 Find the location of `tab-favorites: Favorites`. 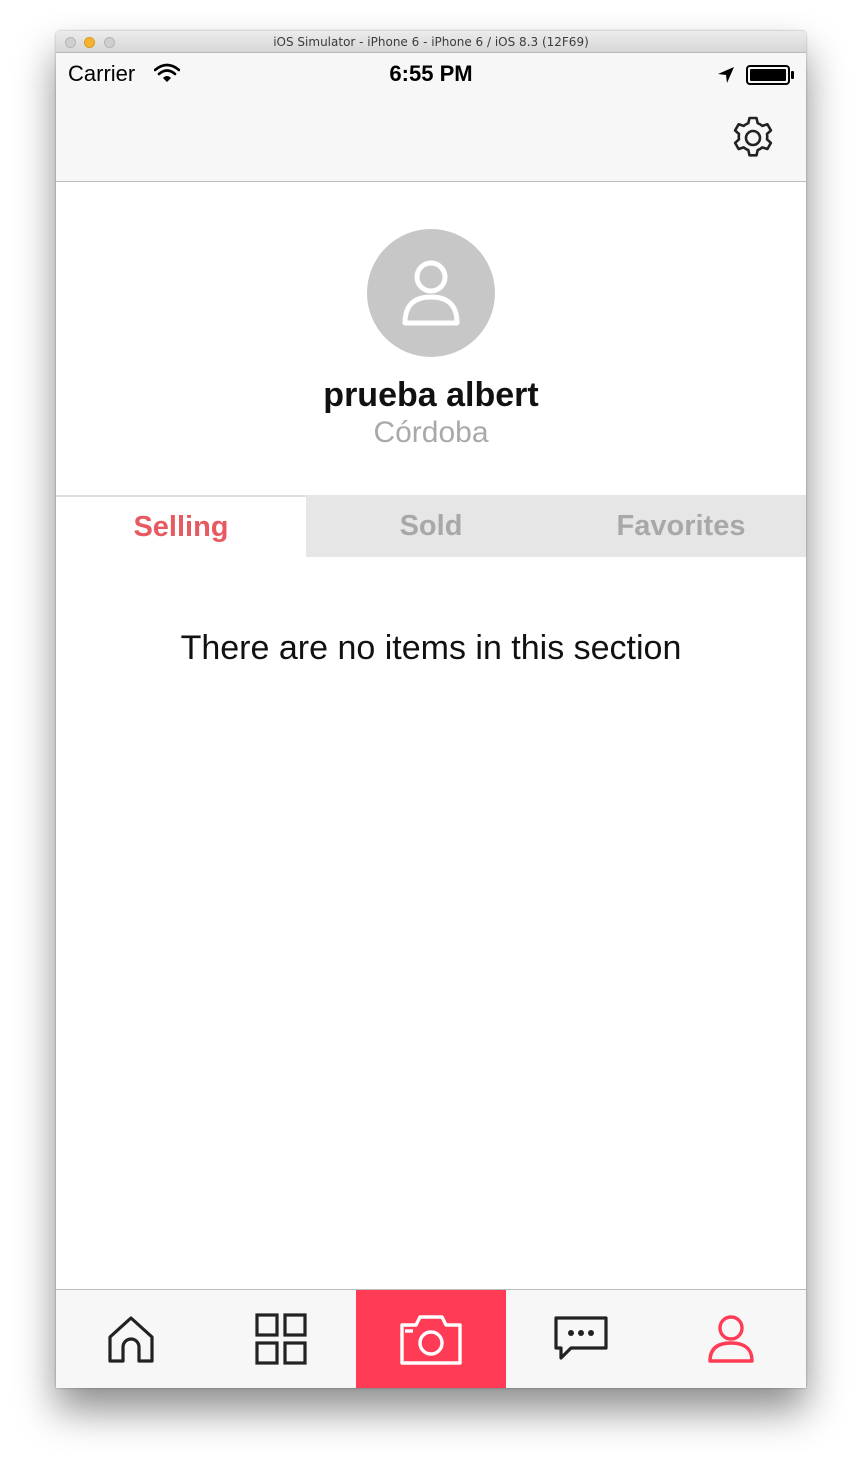

tab-favorites: Favorites is located at coordinates (681, 526).